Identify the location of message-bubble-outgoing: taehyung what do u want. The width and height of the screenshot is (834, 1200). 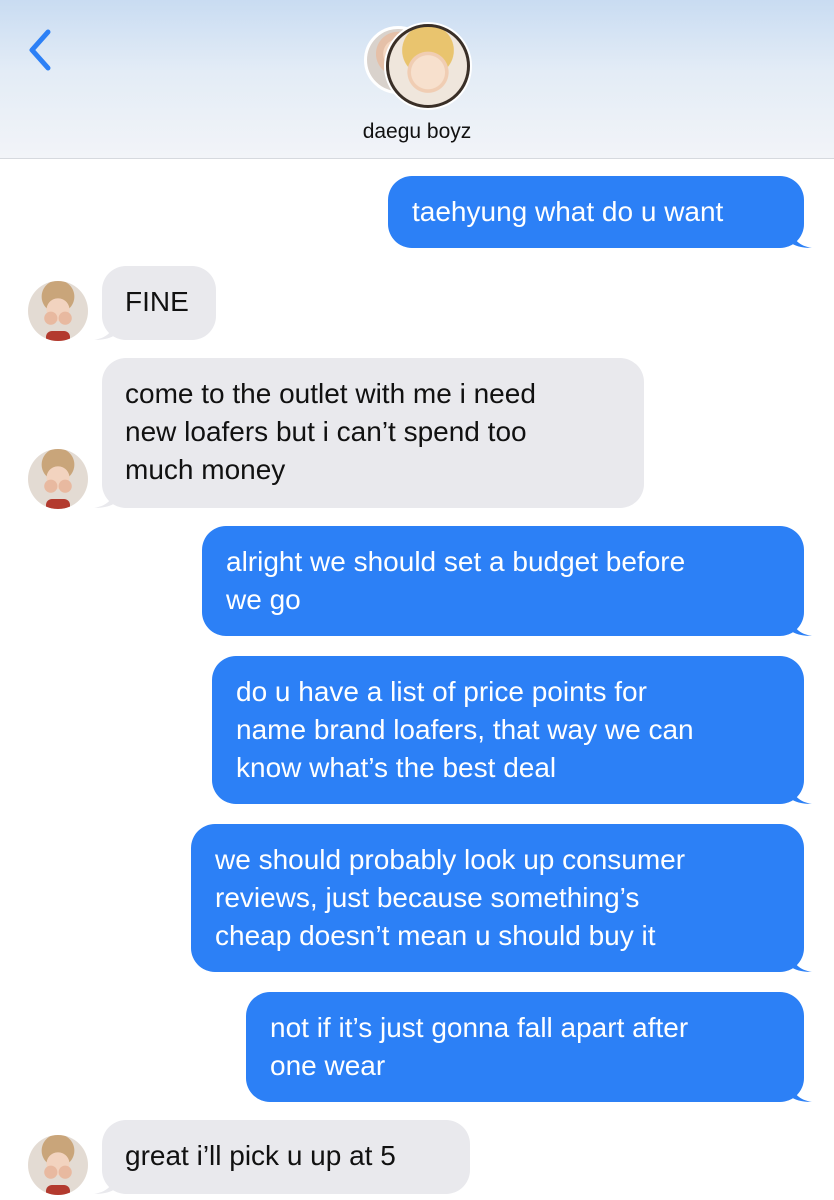
(600, 212).